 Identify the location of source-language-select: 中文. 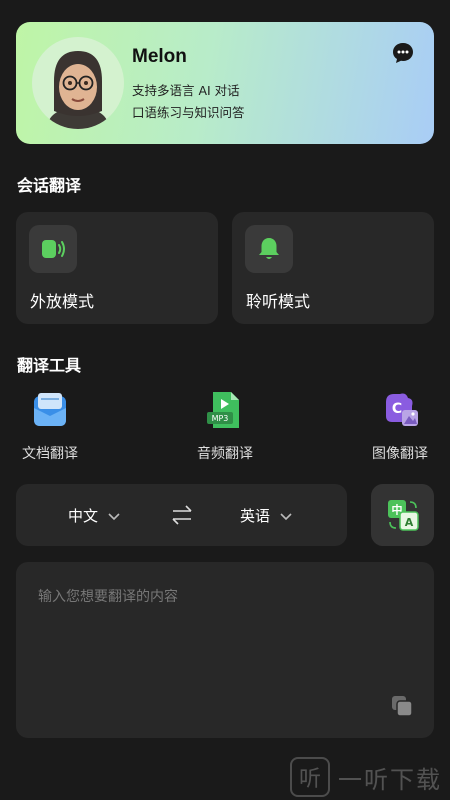
(94, 515).